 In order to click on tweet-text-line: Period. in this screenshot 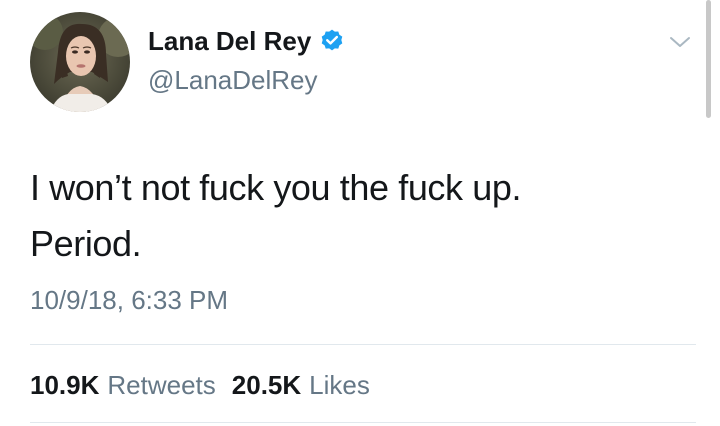, I will do `click(86, 243)`.